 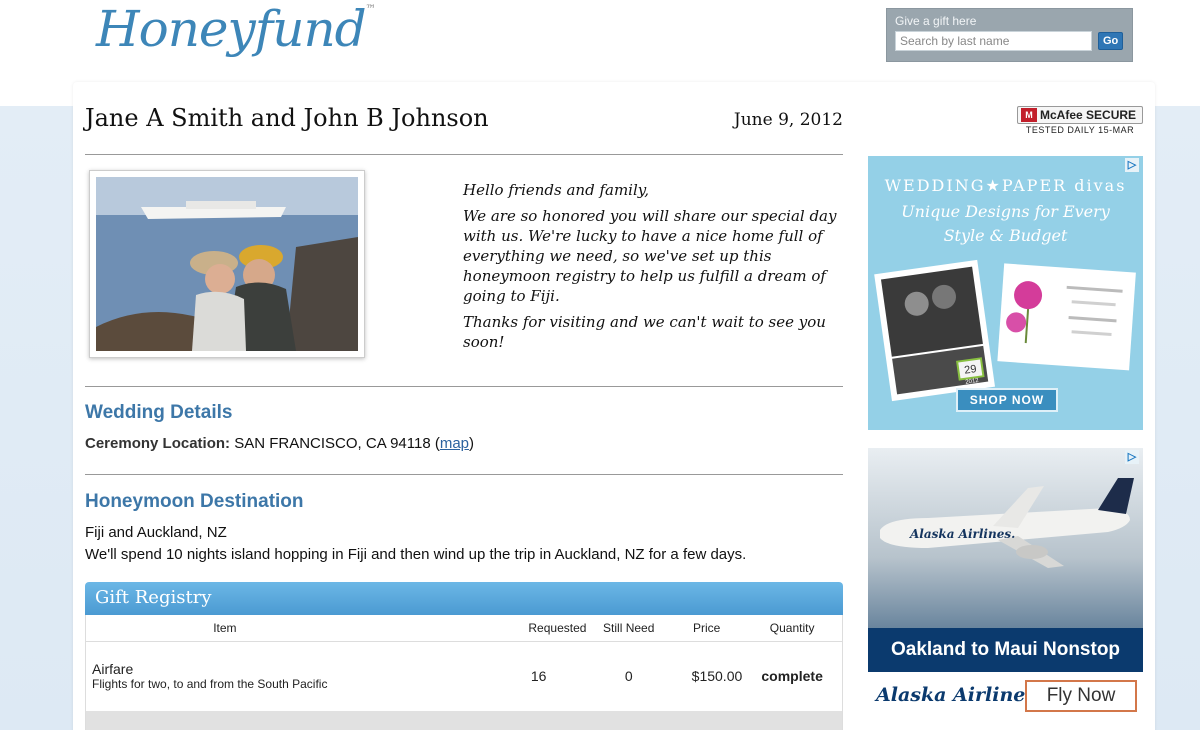 What do you see at coordinates (224, 628) in the screenshot?
I see `column-header-item: Item` at bounding box center [224, 628].